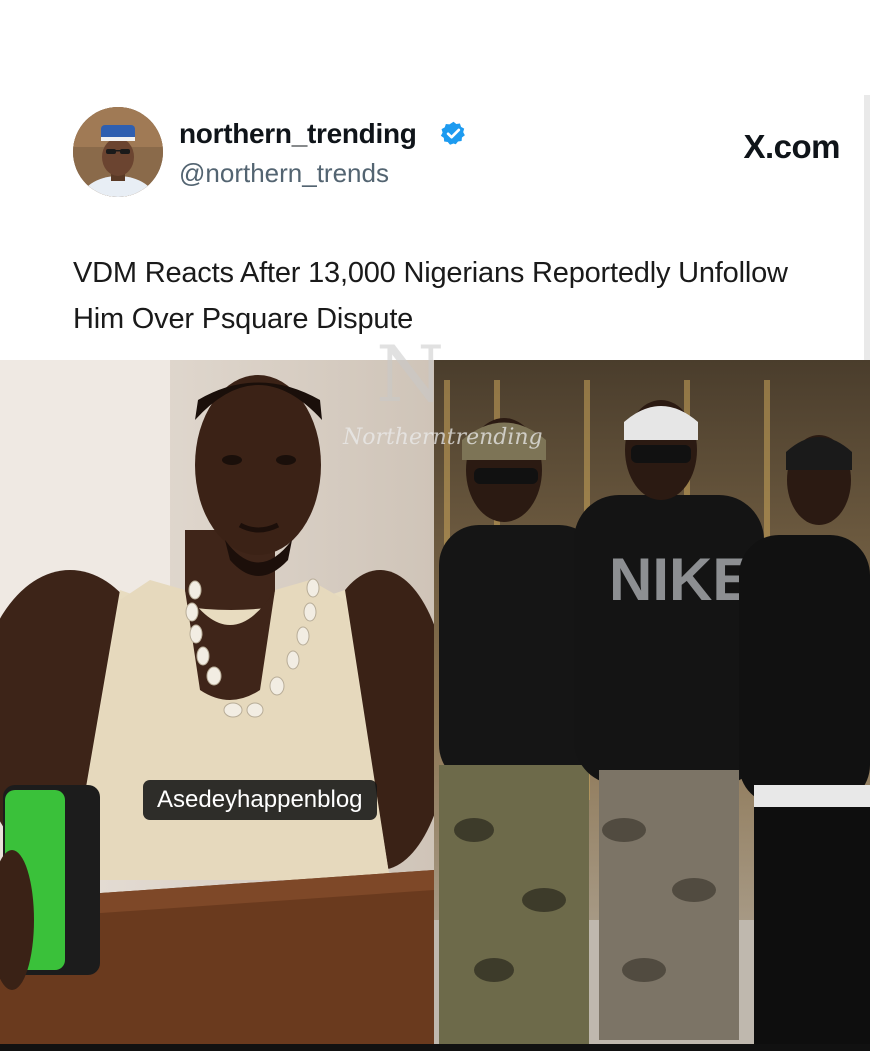  Describe the element at coordinates (435, 47) in the screenshot. I see `top-spacer` at that location.